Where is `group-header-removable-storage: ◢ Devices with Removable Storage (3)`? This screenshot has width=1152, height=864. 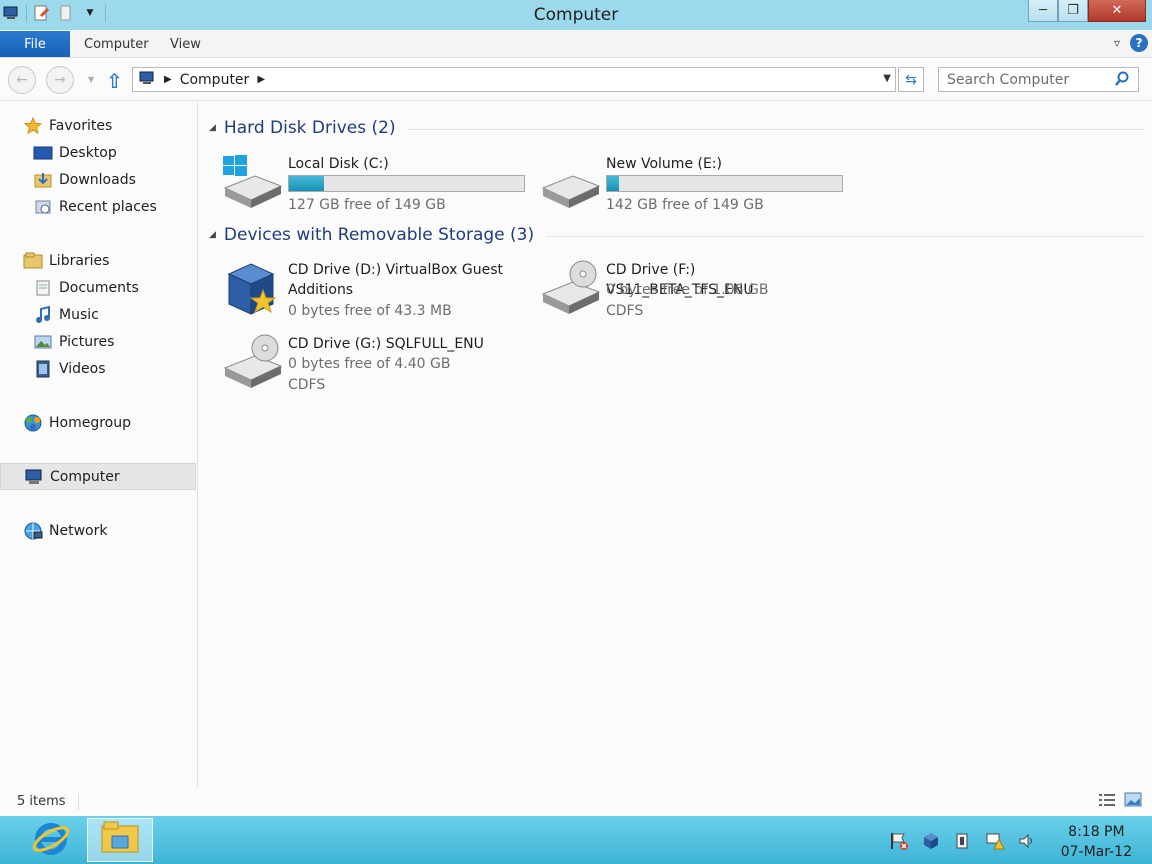
group-header-removable-storage: ◢ Devices with Removable Storage (3) is located at coordinates (676, 235).